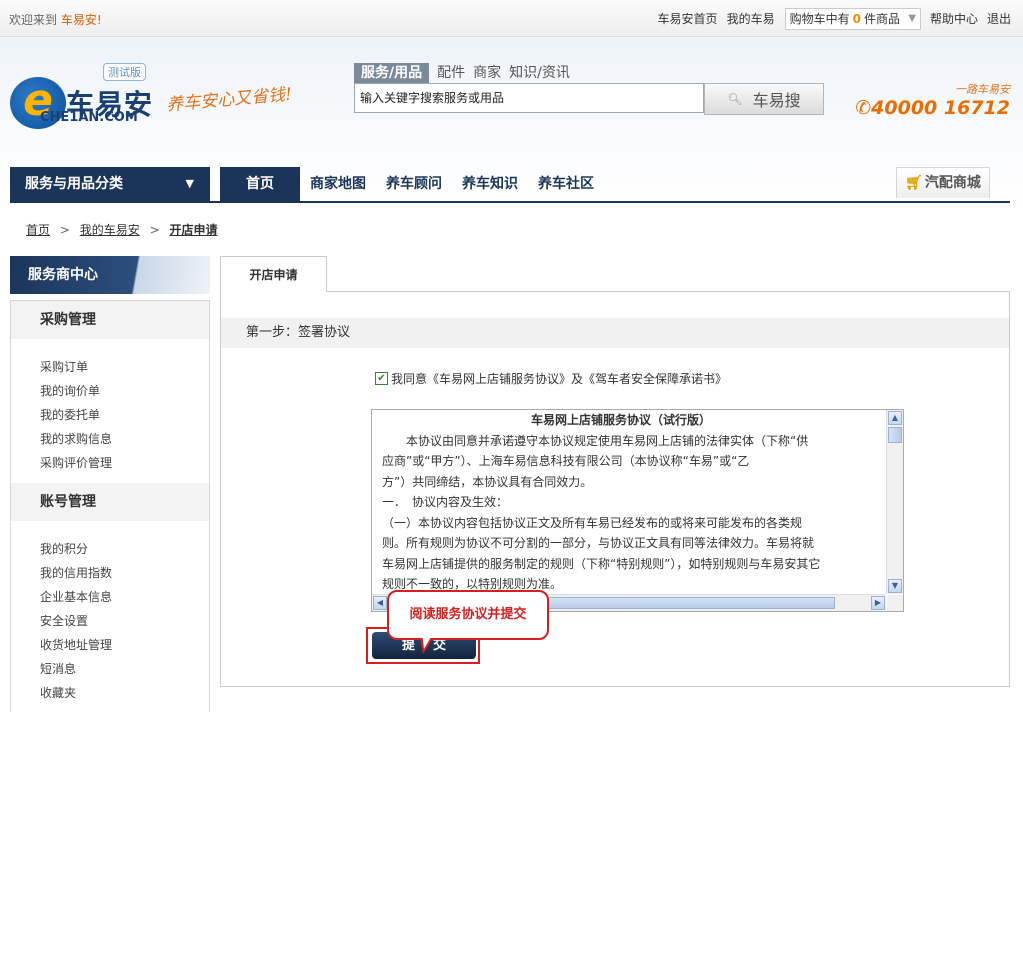 Image resolution: width=1023 pixels, height=978 pixels. Describe the element at coordinates (490, 184) in the screenshot. I see `nav-item-knowledge: 养车知识` at that location.